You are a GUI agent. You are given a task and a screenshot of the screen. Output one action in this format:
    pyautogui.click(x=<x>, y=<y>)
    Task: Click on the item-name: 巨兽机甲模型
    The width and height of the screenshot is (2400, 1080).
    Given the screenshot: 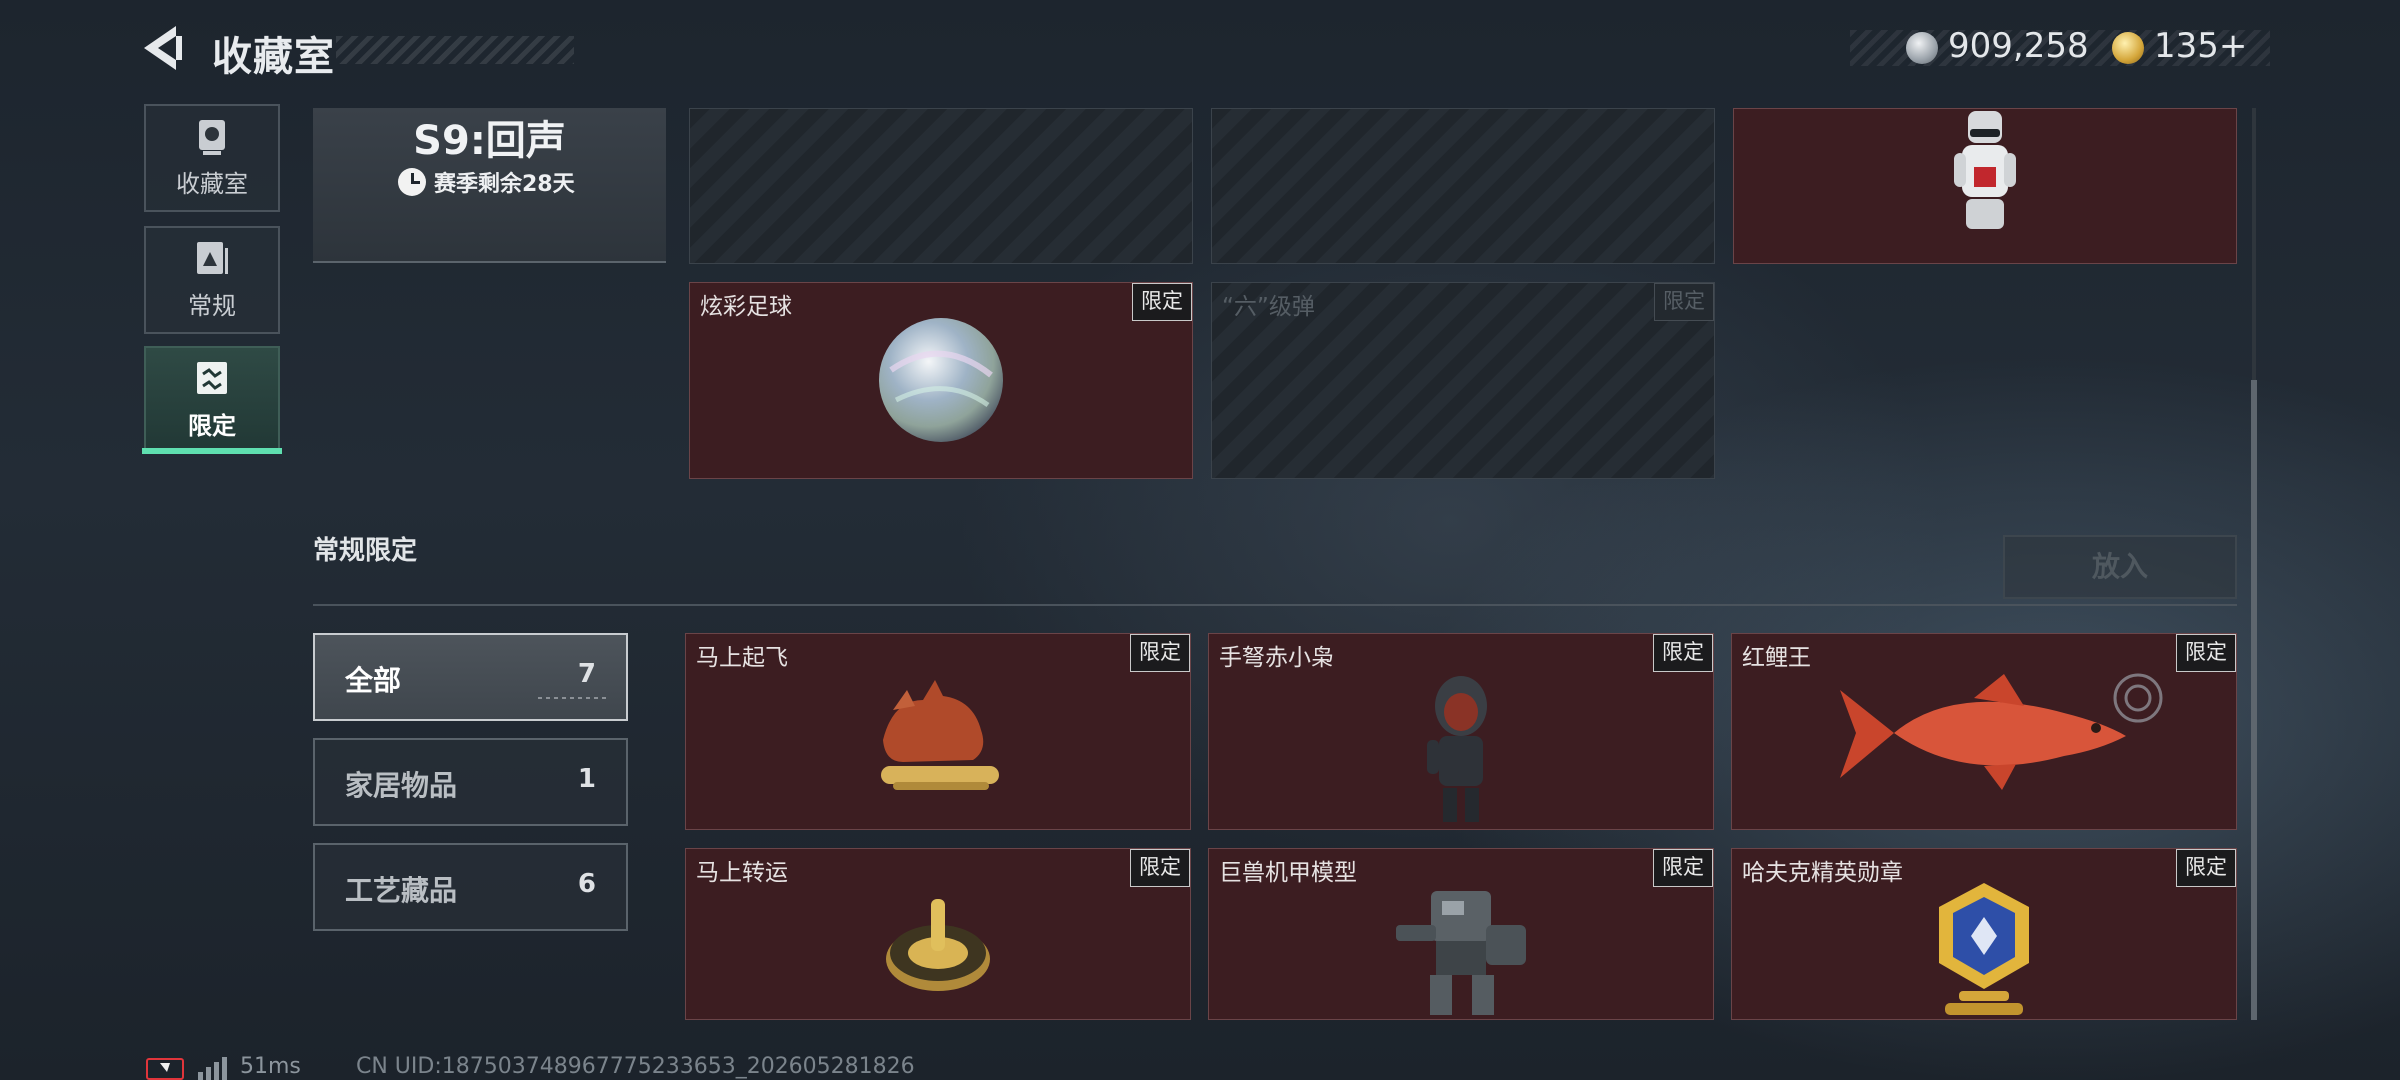 What is the action you would take?
    pyautogui.click(x=1288, y=873)
    